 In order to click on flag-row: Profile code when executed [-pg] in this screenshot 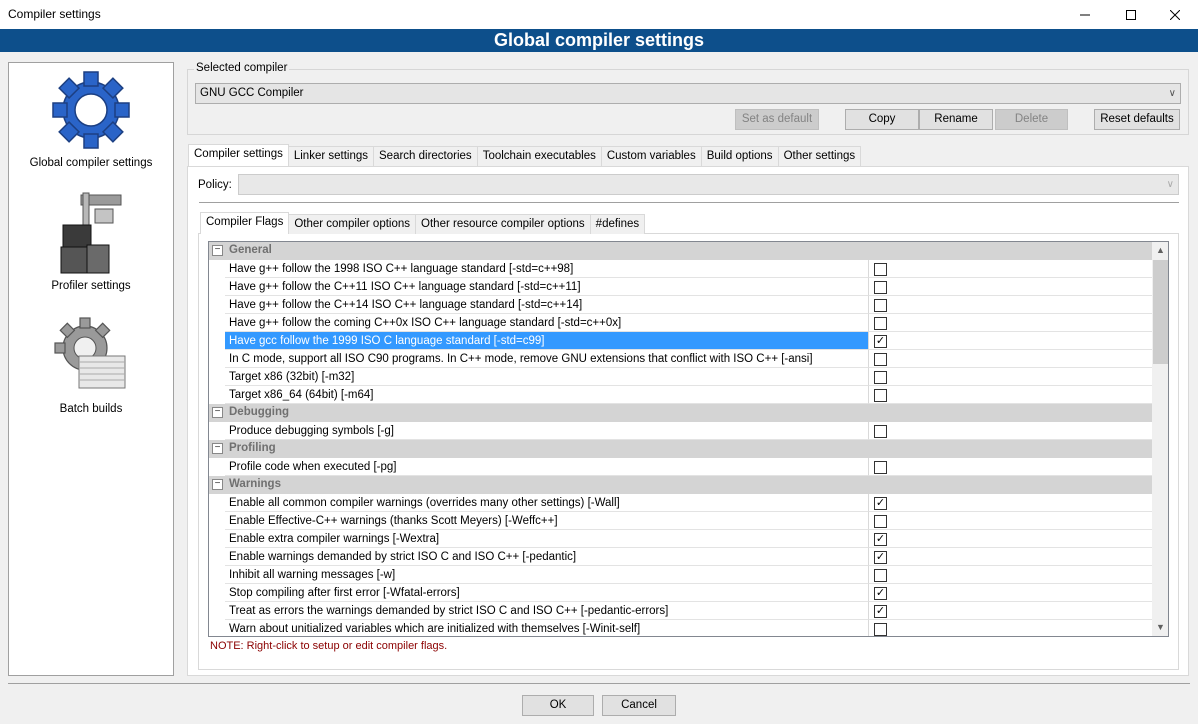, I will do `click(680, 467)`.